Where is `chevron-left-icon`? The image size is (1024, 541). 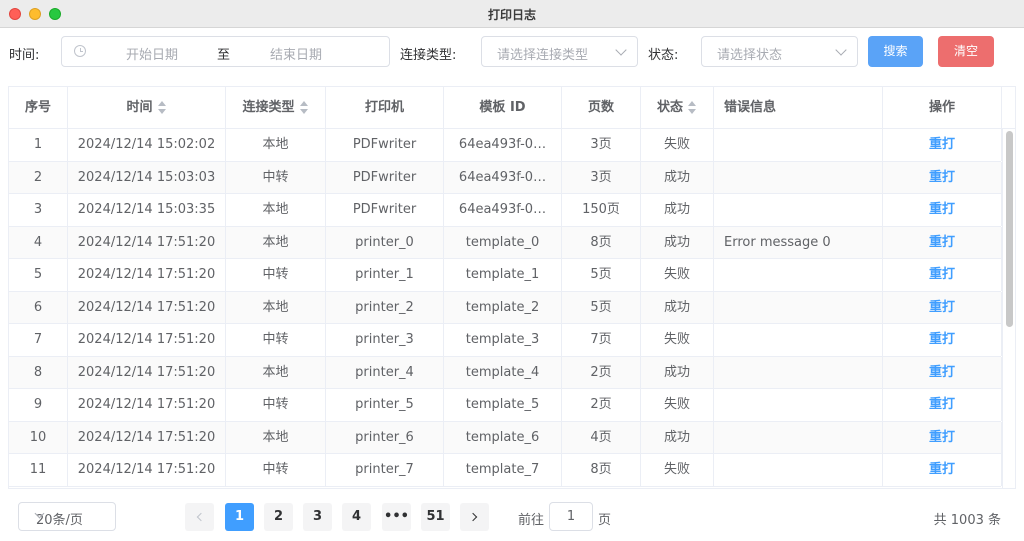
chevron-left-icon is located at coordinates (201, 517).